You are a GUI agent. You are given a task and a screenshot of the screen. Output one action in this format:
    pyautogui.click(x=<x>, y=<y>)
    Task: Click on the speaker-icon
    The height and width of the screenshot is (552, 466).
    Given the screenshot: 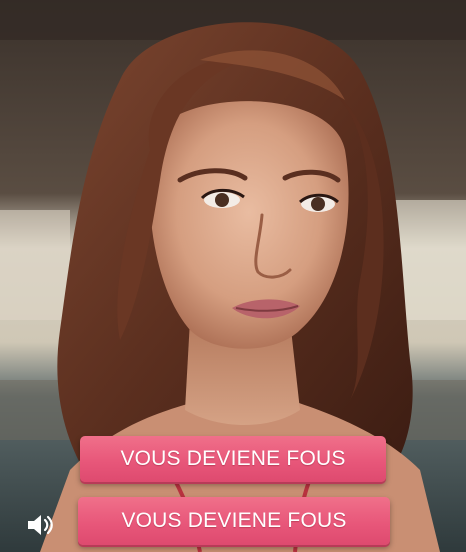 What is the action you would take?
    pyautogui.click(x=41, y=525)
    